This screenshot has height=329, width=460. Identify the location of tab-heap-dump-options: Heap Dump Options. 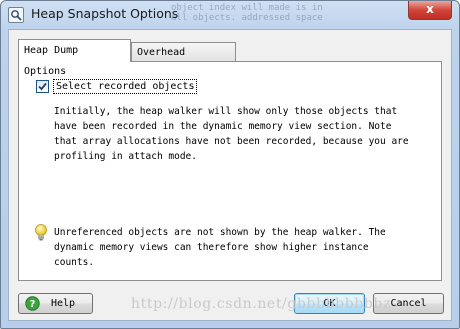
(74, 58).